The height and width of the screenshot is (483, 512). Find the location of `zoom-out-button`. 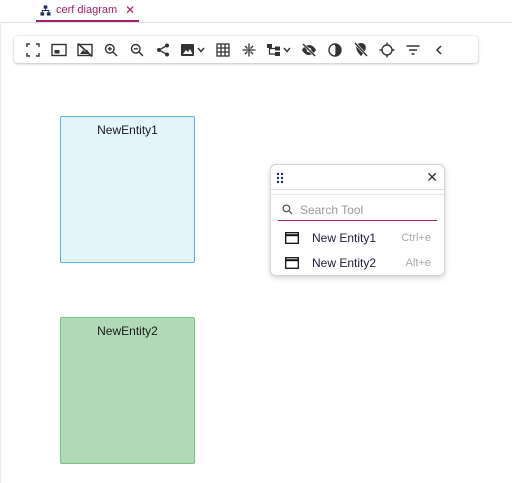

zoom-out-button is located at coordinates (137, 50).